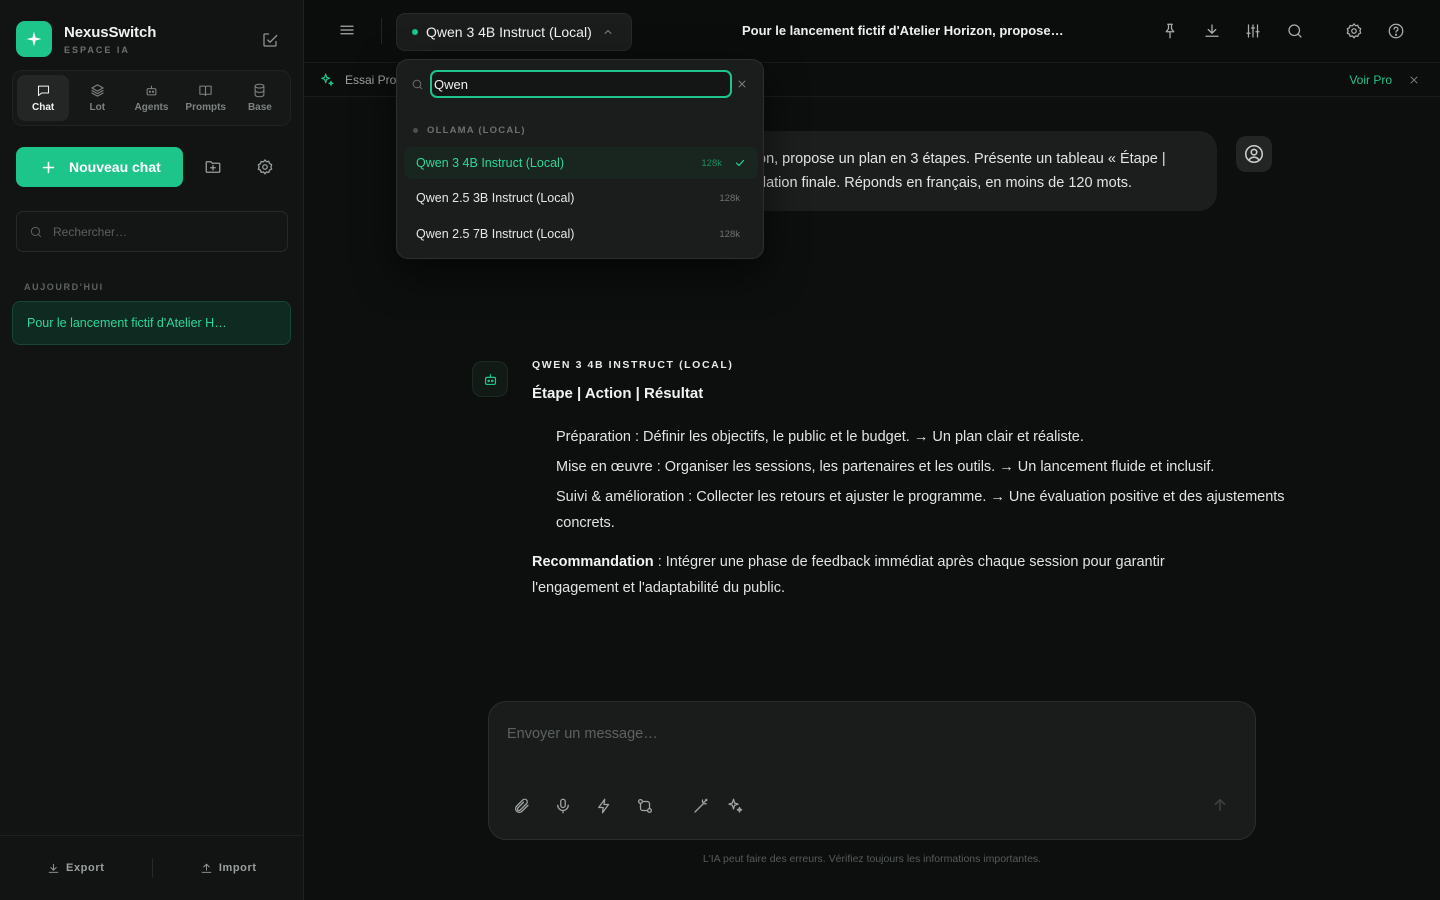 This screenshot has height=900, width=1440. What do you see at coordinates (110, 32) in the screenshot?
I see `brand-name: NexusSwitch` at bounding box center [110, 32].